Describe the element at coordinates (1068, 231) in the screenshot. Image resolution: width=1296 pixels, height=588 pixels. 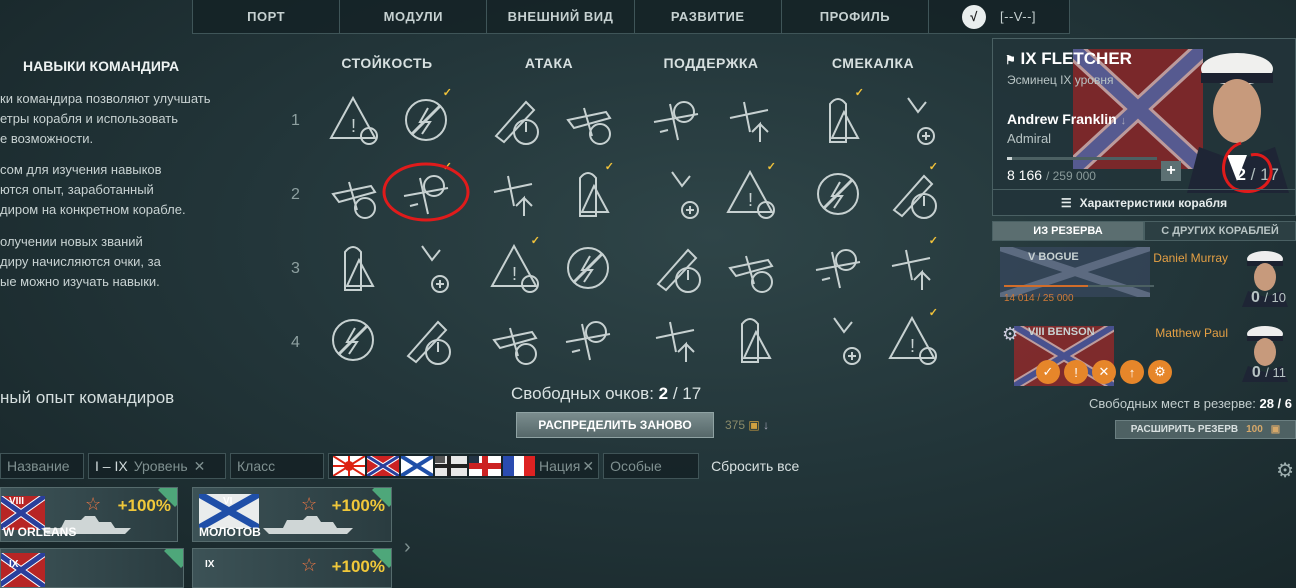
I see `tab-from-reserve: ИЗ РЕЗЕРВА` at that location.